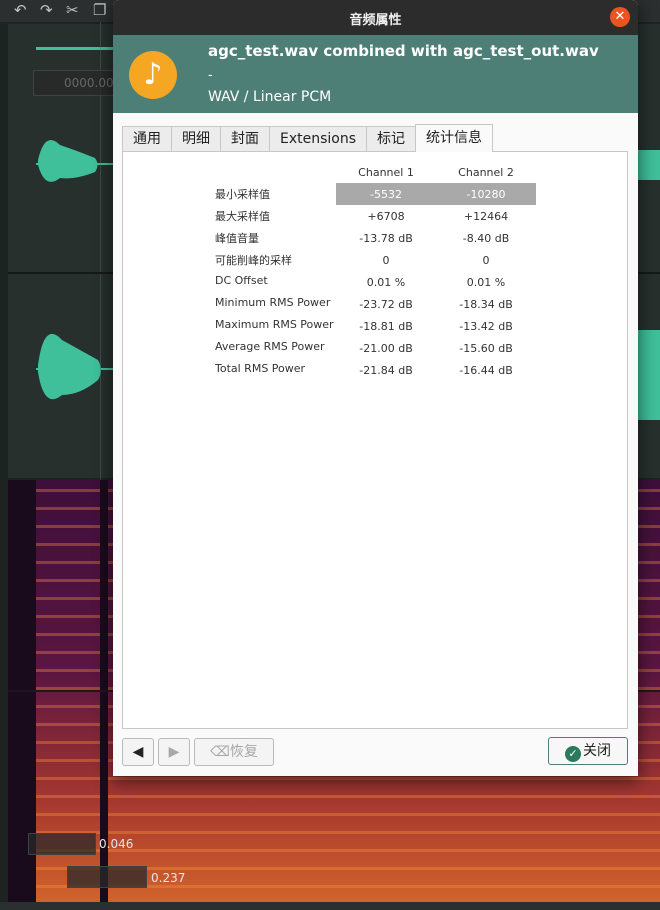  What do you see at coordinates (386, 326) in the screenshot?
I see `stats-value-ch1: -18.81 dB` at bounding box center [386, 326].